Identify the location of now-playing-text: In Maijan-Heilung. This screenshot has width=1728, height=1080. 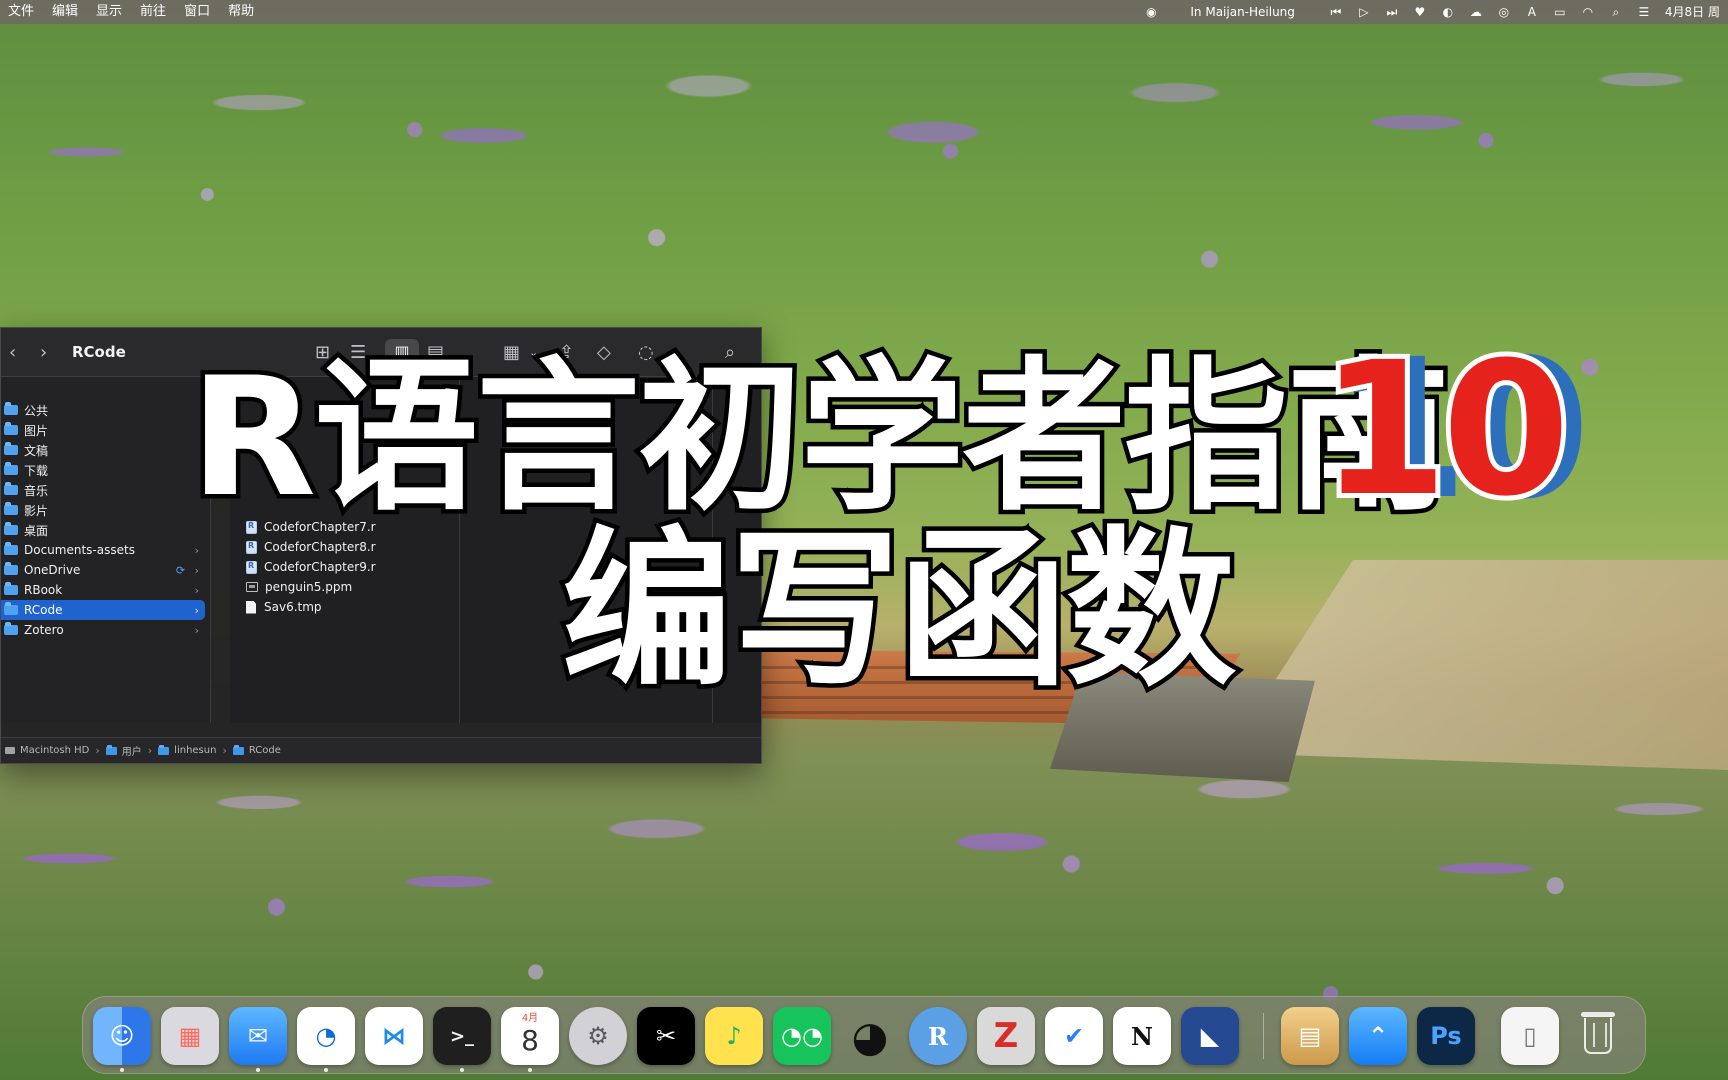
(1242, 12).